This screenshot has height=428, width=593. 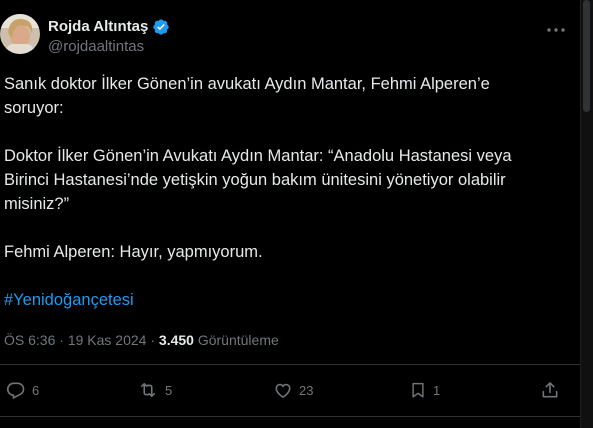 I want to click on repost-count: 5, so click(x=169, y=390).